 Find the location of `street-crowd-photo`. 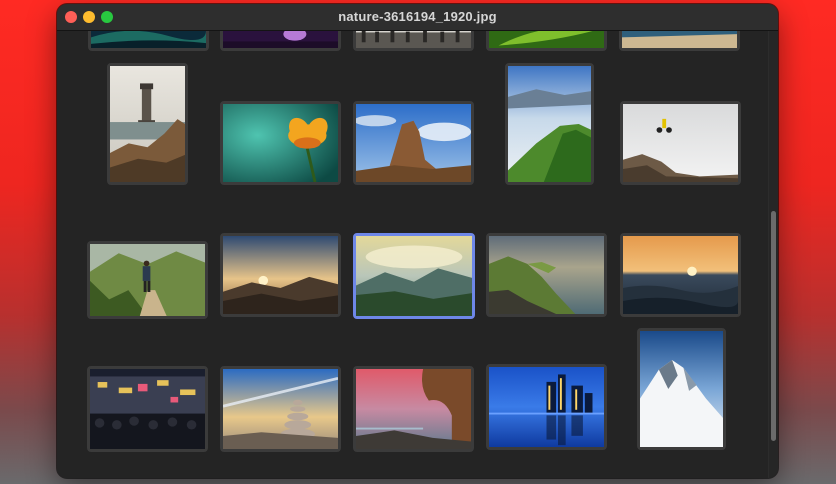

street-crowd-photo is located at coordinates (413, 41).